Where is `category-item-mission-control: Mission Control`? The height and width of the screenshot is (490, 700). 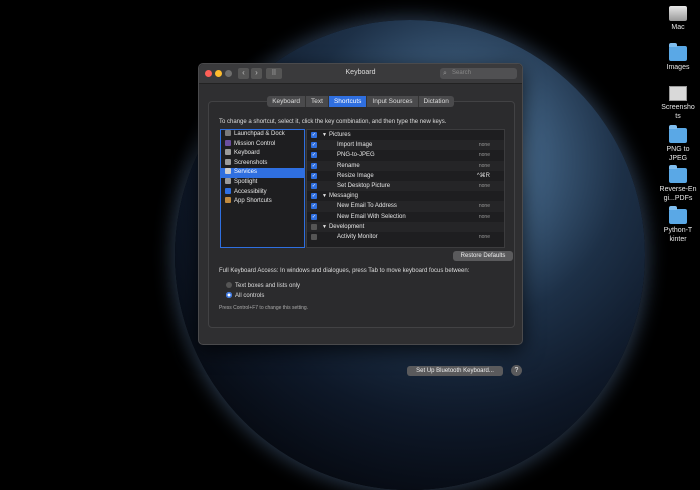 category-item-mission-control: Mission Control is located at coordinates (262, 144).